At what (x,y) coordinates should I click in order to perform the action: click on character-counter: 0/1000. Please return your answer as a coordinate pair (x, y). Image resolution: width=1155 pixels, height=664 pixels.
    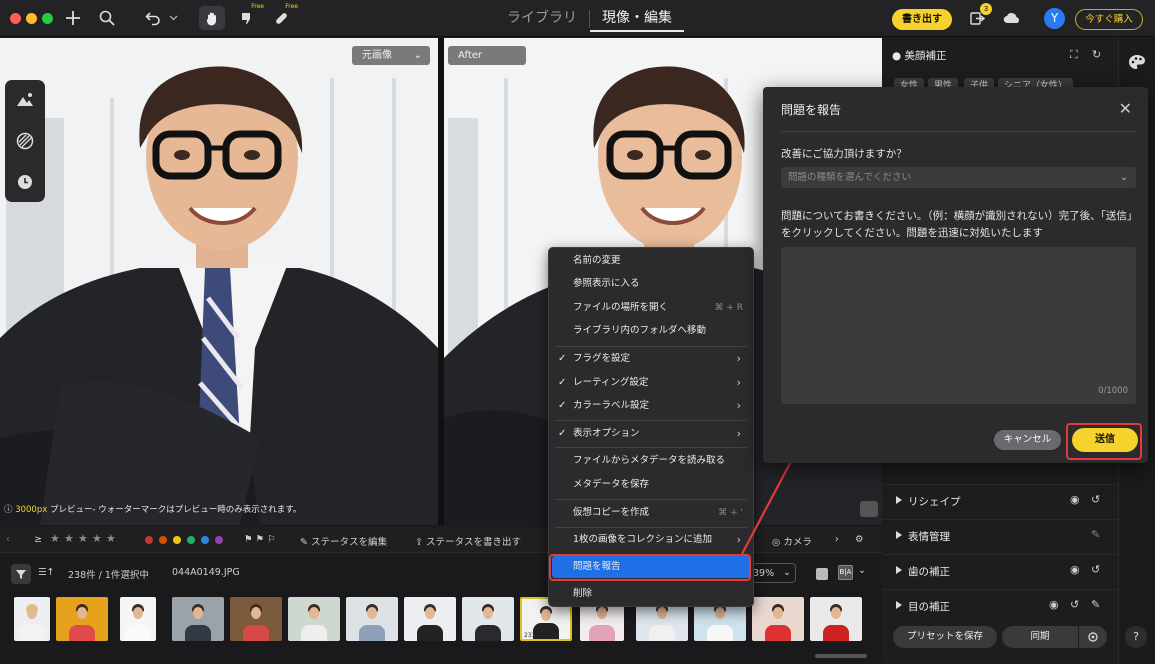
    Looking at the image, I should click on (1113, 391).